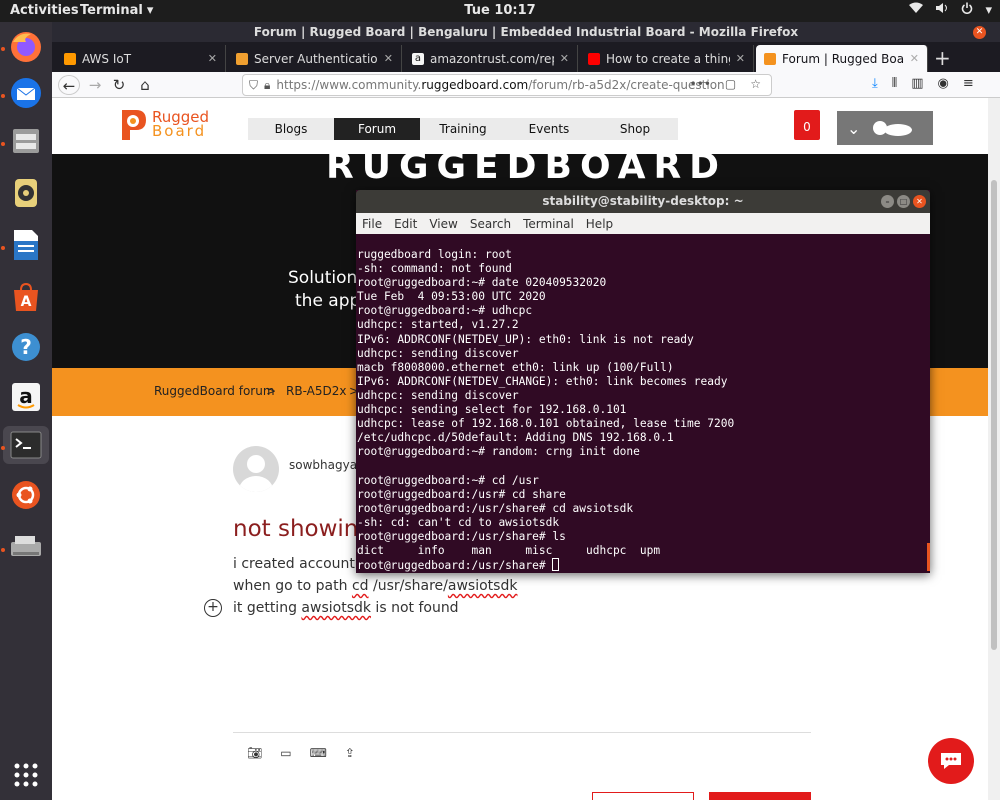 This screenshot has width=1000, height=800. What do you see at coordinates (434, 269) in the screenshot?
I see `terminal-line: -sh: command: not found` at bounding box center [434, 269].